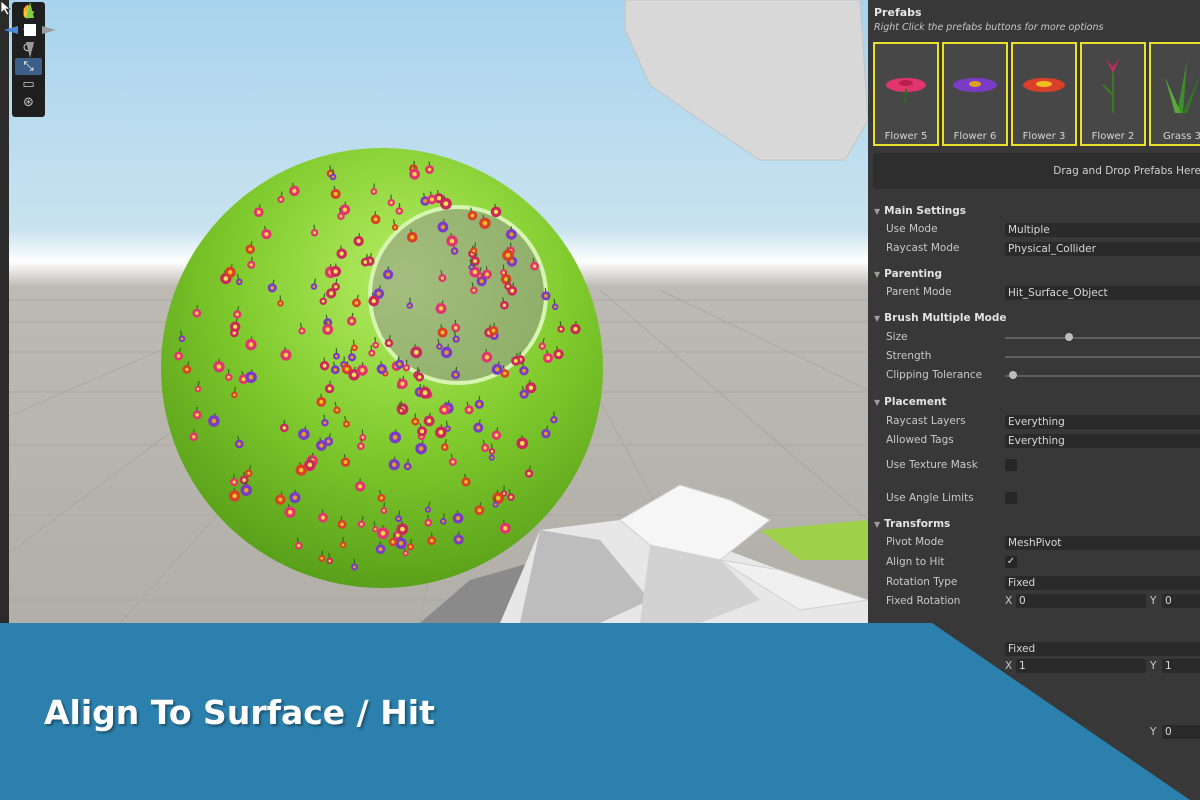  What do you see at coordinates (28, 102) in the screenshot?
I see `transform-icon: ⊛` at bounding box center [28, 102].